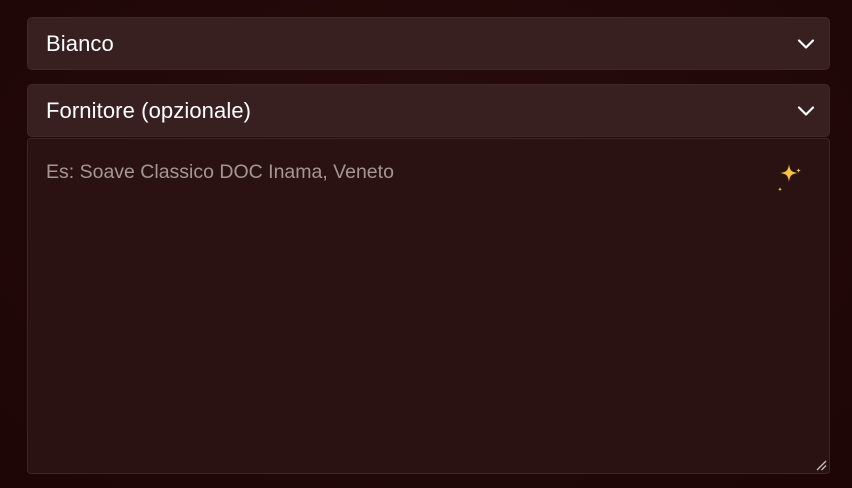 Image resolution: width=852 pixels, height=488 pixels. I want to click on resize-handle-icon, so click(821, 465).